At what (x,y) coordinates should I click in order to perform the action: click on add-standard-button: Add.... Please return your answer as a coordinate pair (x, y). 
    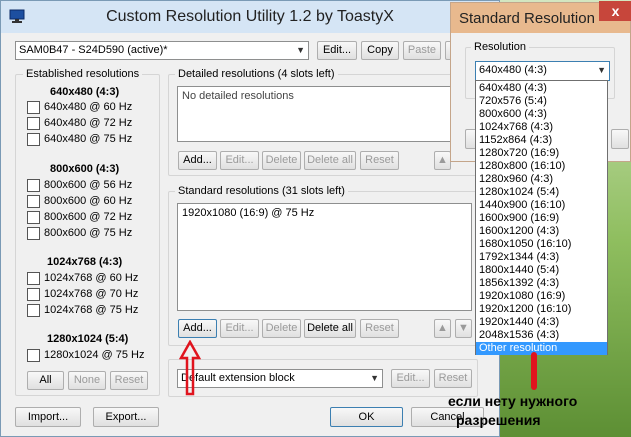
    Looking at the image, I should click on (197, 328).